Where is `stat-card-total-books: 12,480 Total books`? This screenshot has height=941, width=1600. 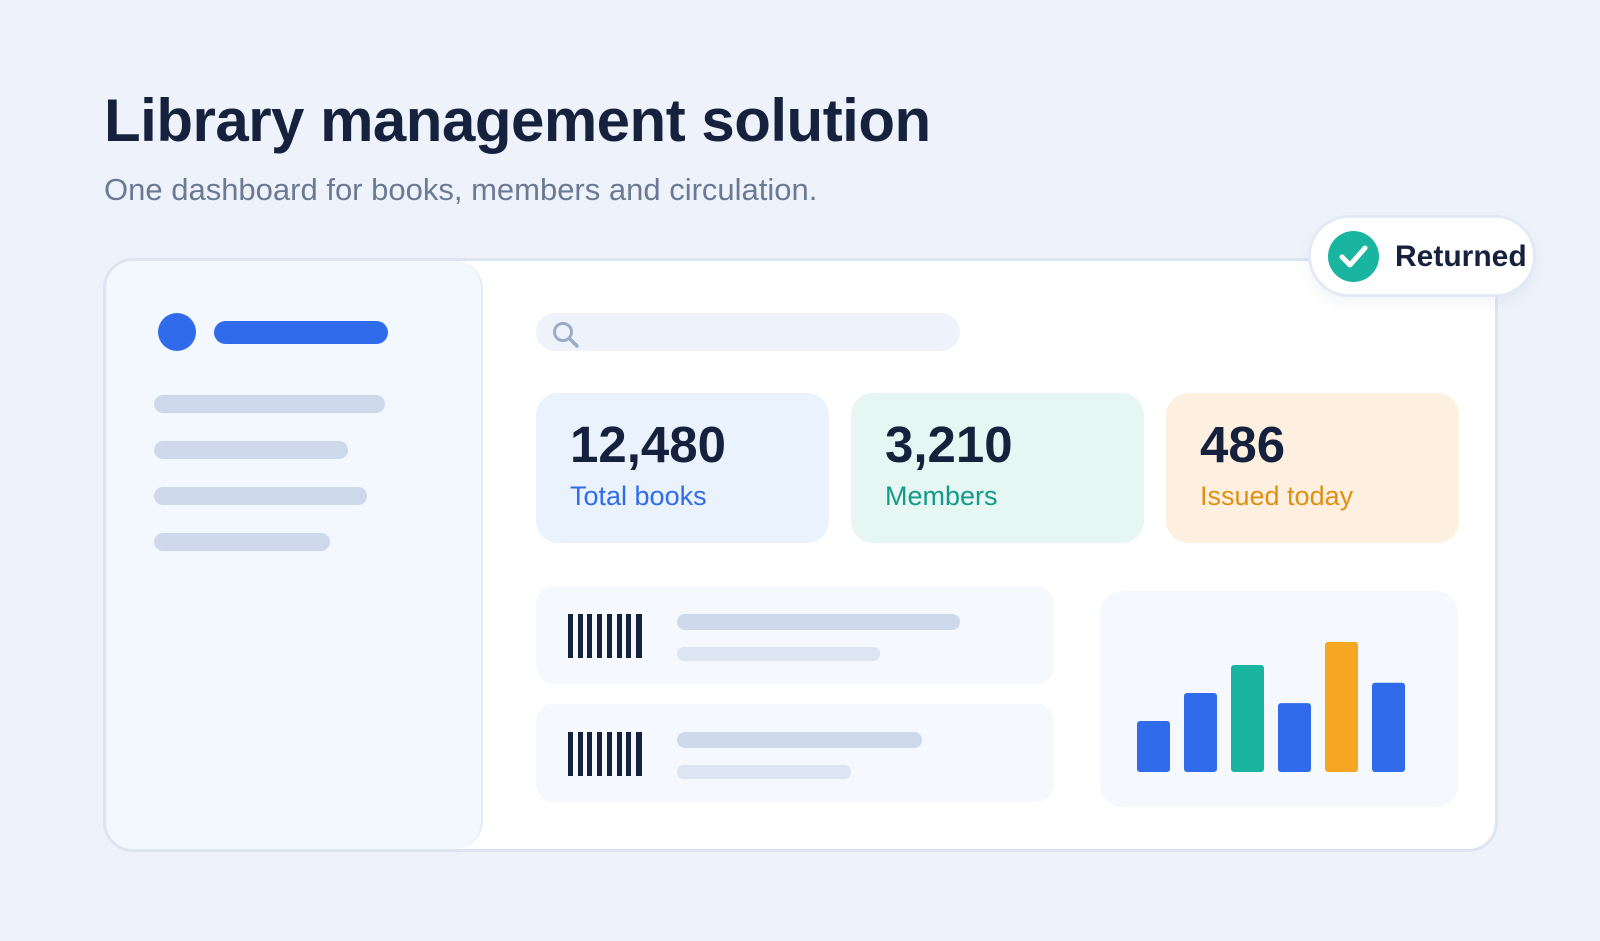
stat-card-total-books: 12,480 Total books is located at coordinates (682, 468).